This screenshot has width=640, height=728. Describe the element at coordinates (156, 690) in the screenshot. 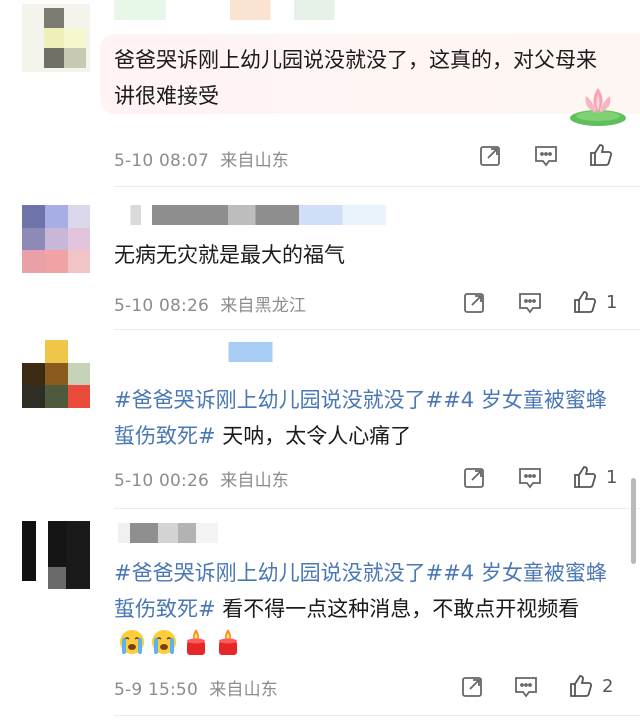

I see `comment-date: 5-9 15:50` at that location.